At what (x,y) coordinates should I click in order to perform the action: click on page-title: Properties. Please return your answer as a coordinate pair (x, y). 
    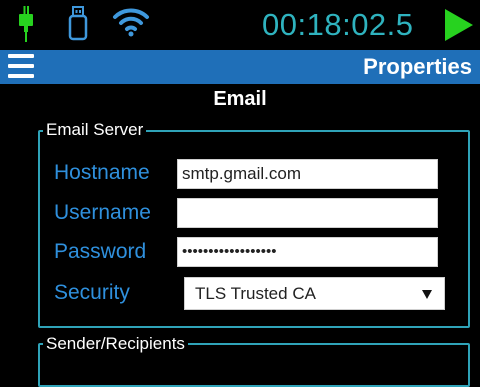
    Looking at the image, I should click on (417, 66).